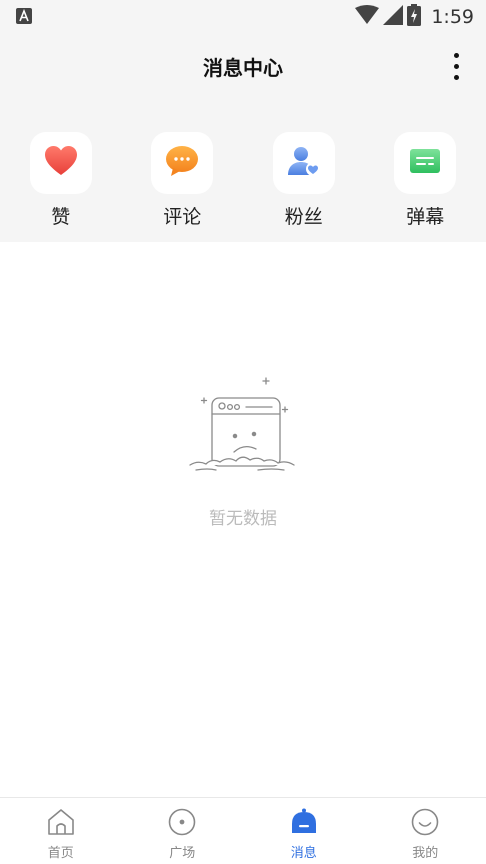 Image resolution: width=486 pixels, height=864 pixels. I want to click on nav-label: 消息, so click(303, 853).